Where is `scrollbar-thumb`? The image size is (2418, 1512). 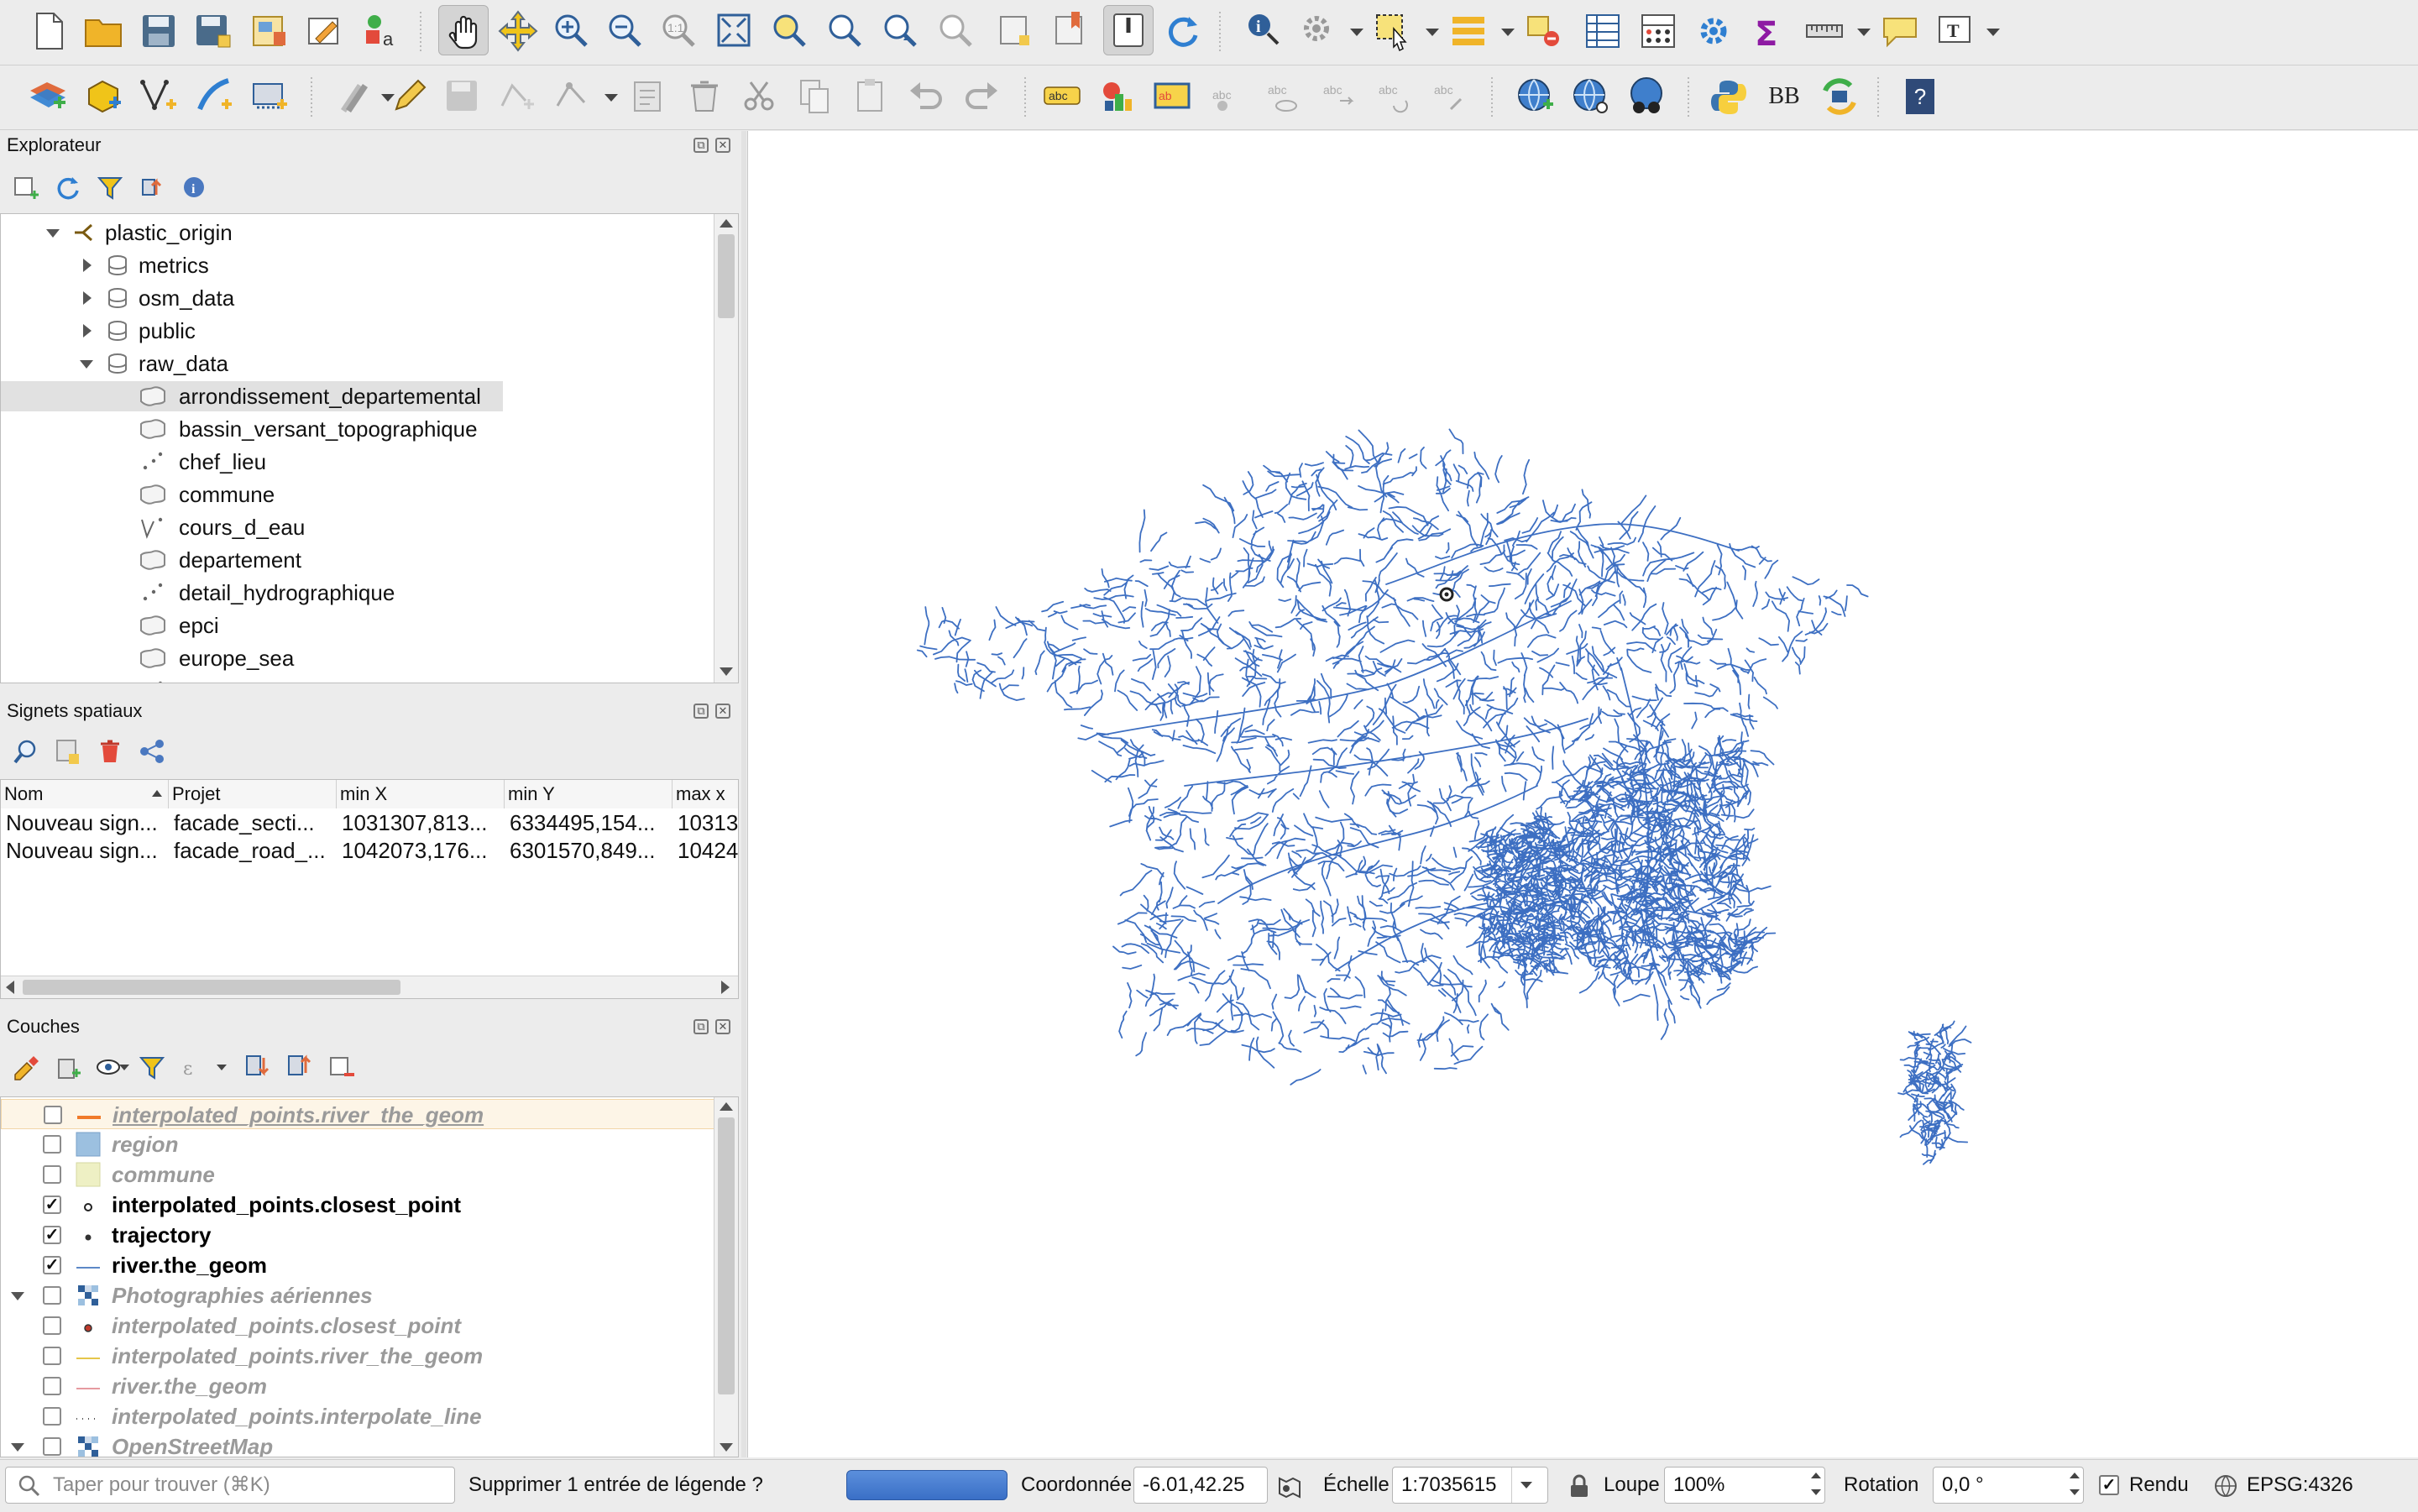 scrollbar-thumb is located at coordinates (726, 276).